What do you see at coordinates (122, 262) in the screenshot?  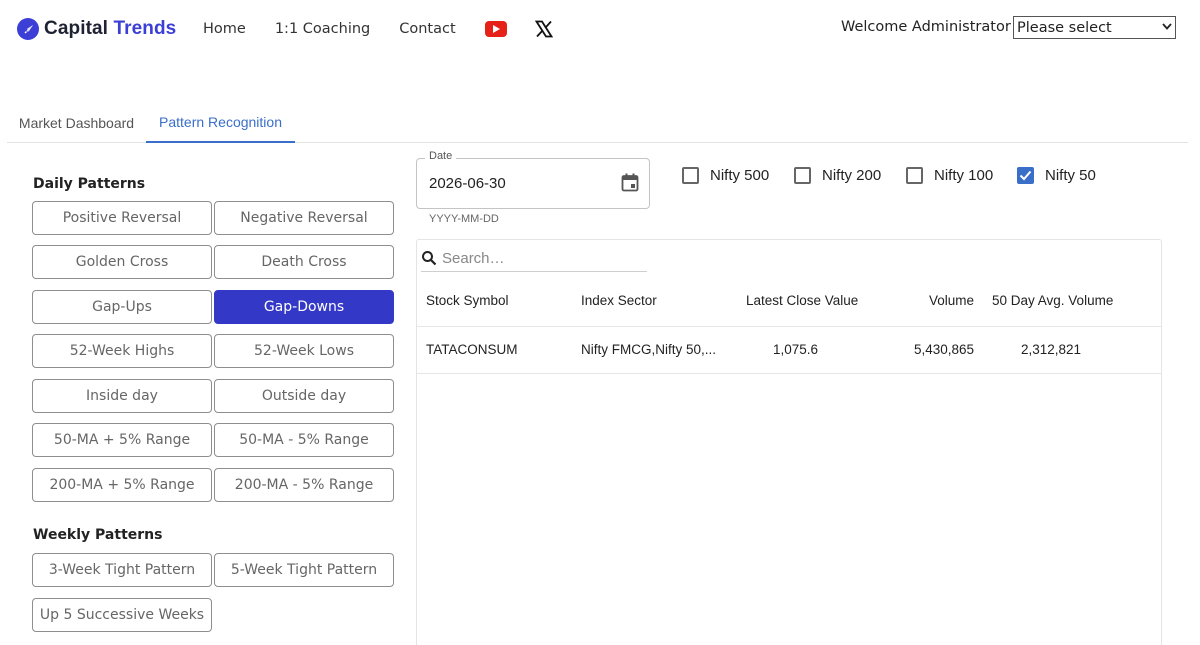 I see `pattern-button-golden-cross: Golden Cross` at bounding box center [122, 262].